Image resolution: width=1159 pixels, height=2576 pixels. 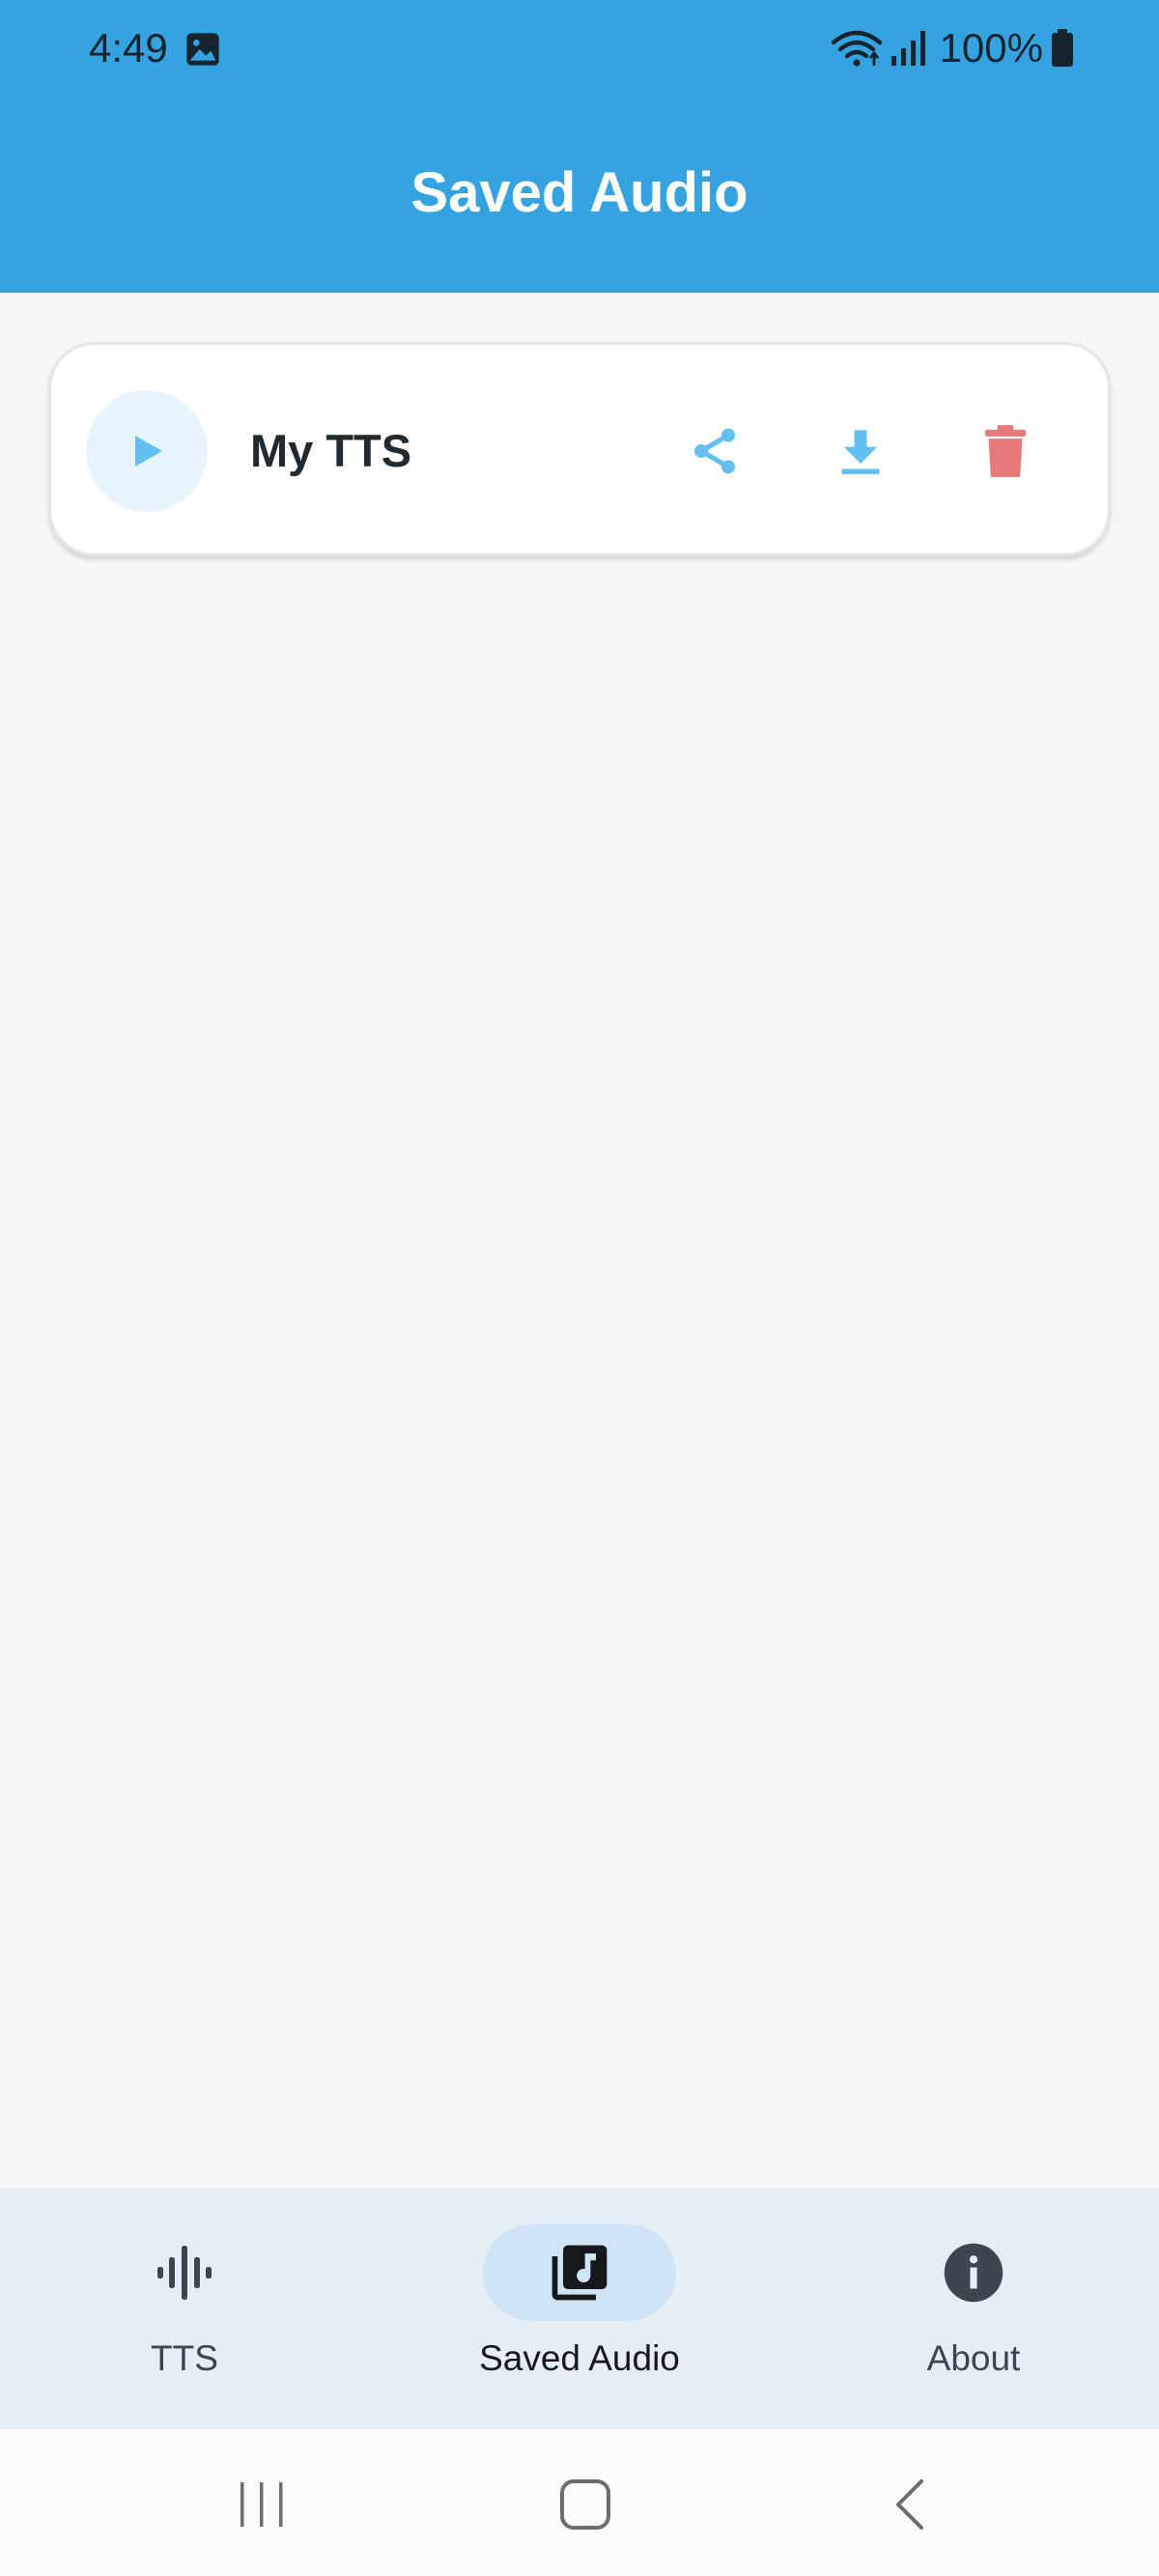 I want to click on nav-label-saved-audio: Saved Audio, so click(x=579, y=2358).